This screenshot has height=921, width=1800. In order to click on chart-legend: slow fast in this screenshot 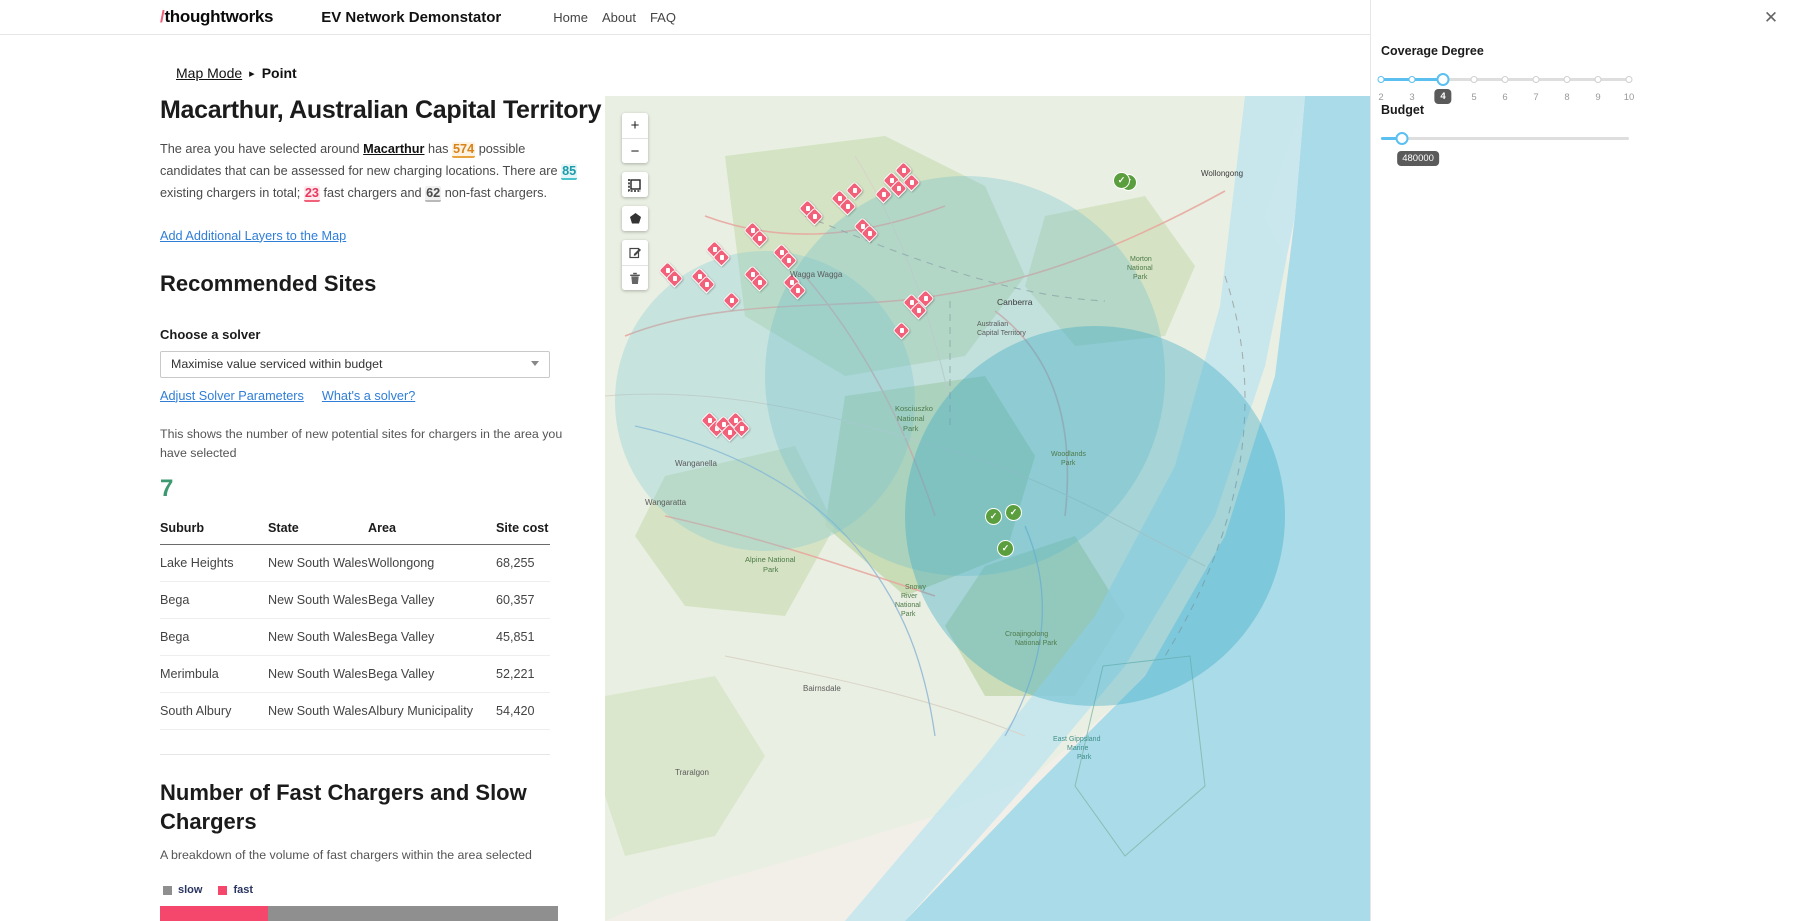, I will do `click(367, 890)`.